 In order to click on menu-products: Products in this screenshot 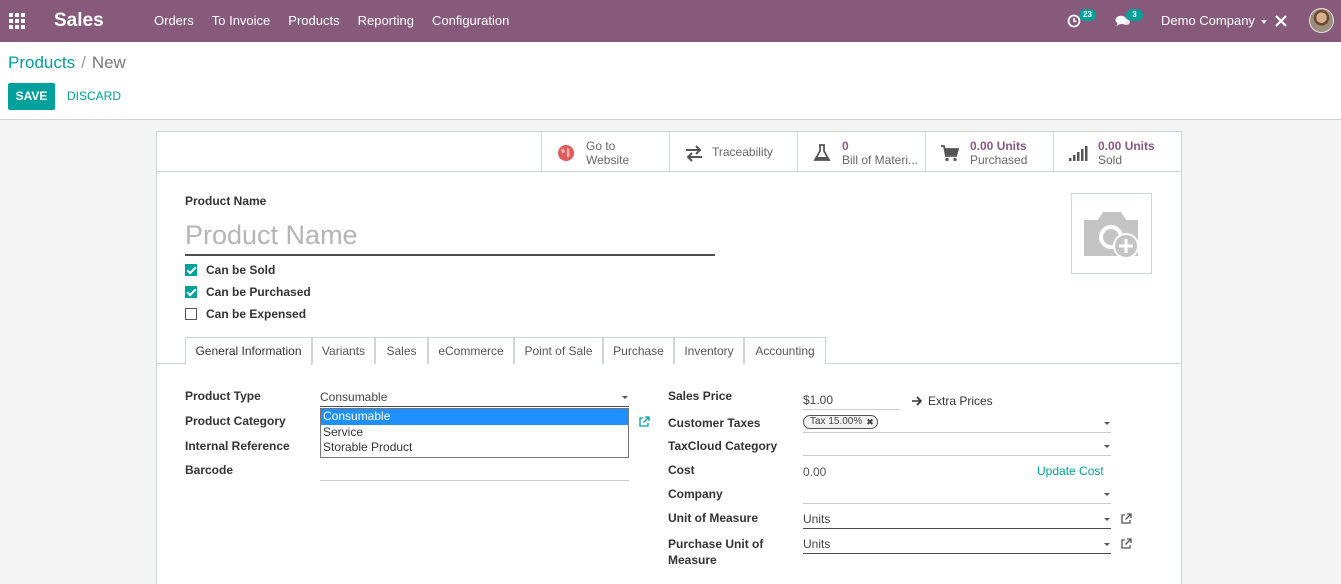, I will do `click(313, 21)`.